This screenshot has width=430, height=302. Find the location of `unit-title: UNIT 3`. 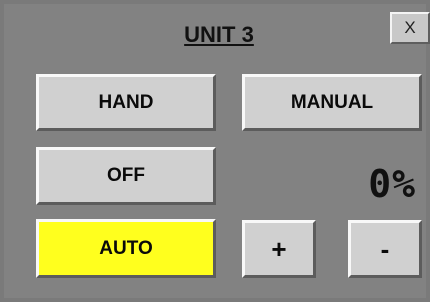

unit-title: UNIT 3 is located at coordinates (219, 34).